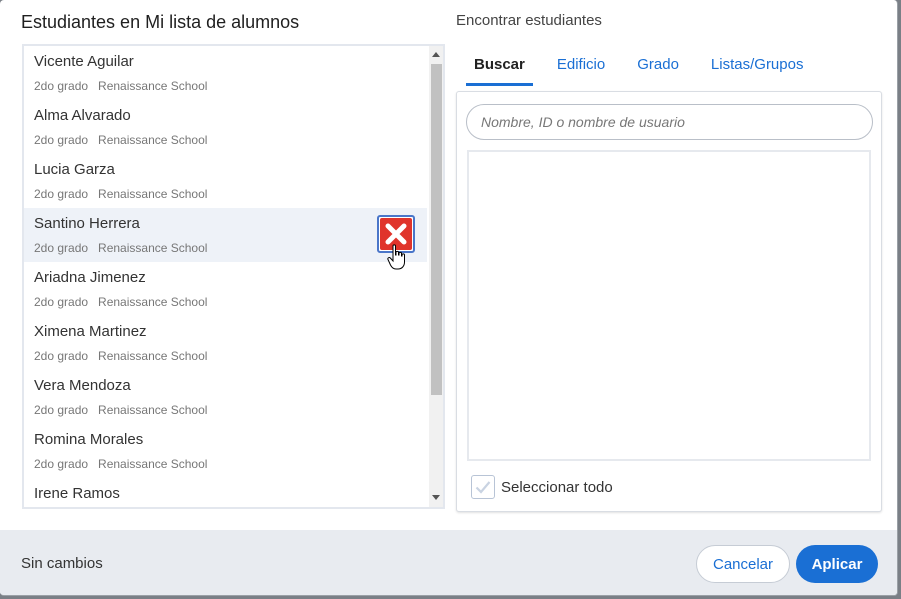 Image resolution: width=901 pixels, height=599 pixels. Describe the element at coordinates (743, 564) in the screenshot. I see `cancel-button: Cancelar` at that location.